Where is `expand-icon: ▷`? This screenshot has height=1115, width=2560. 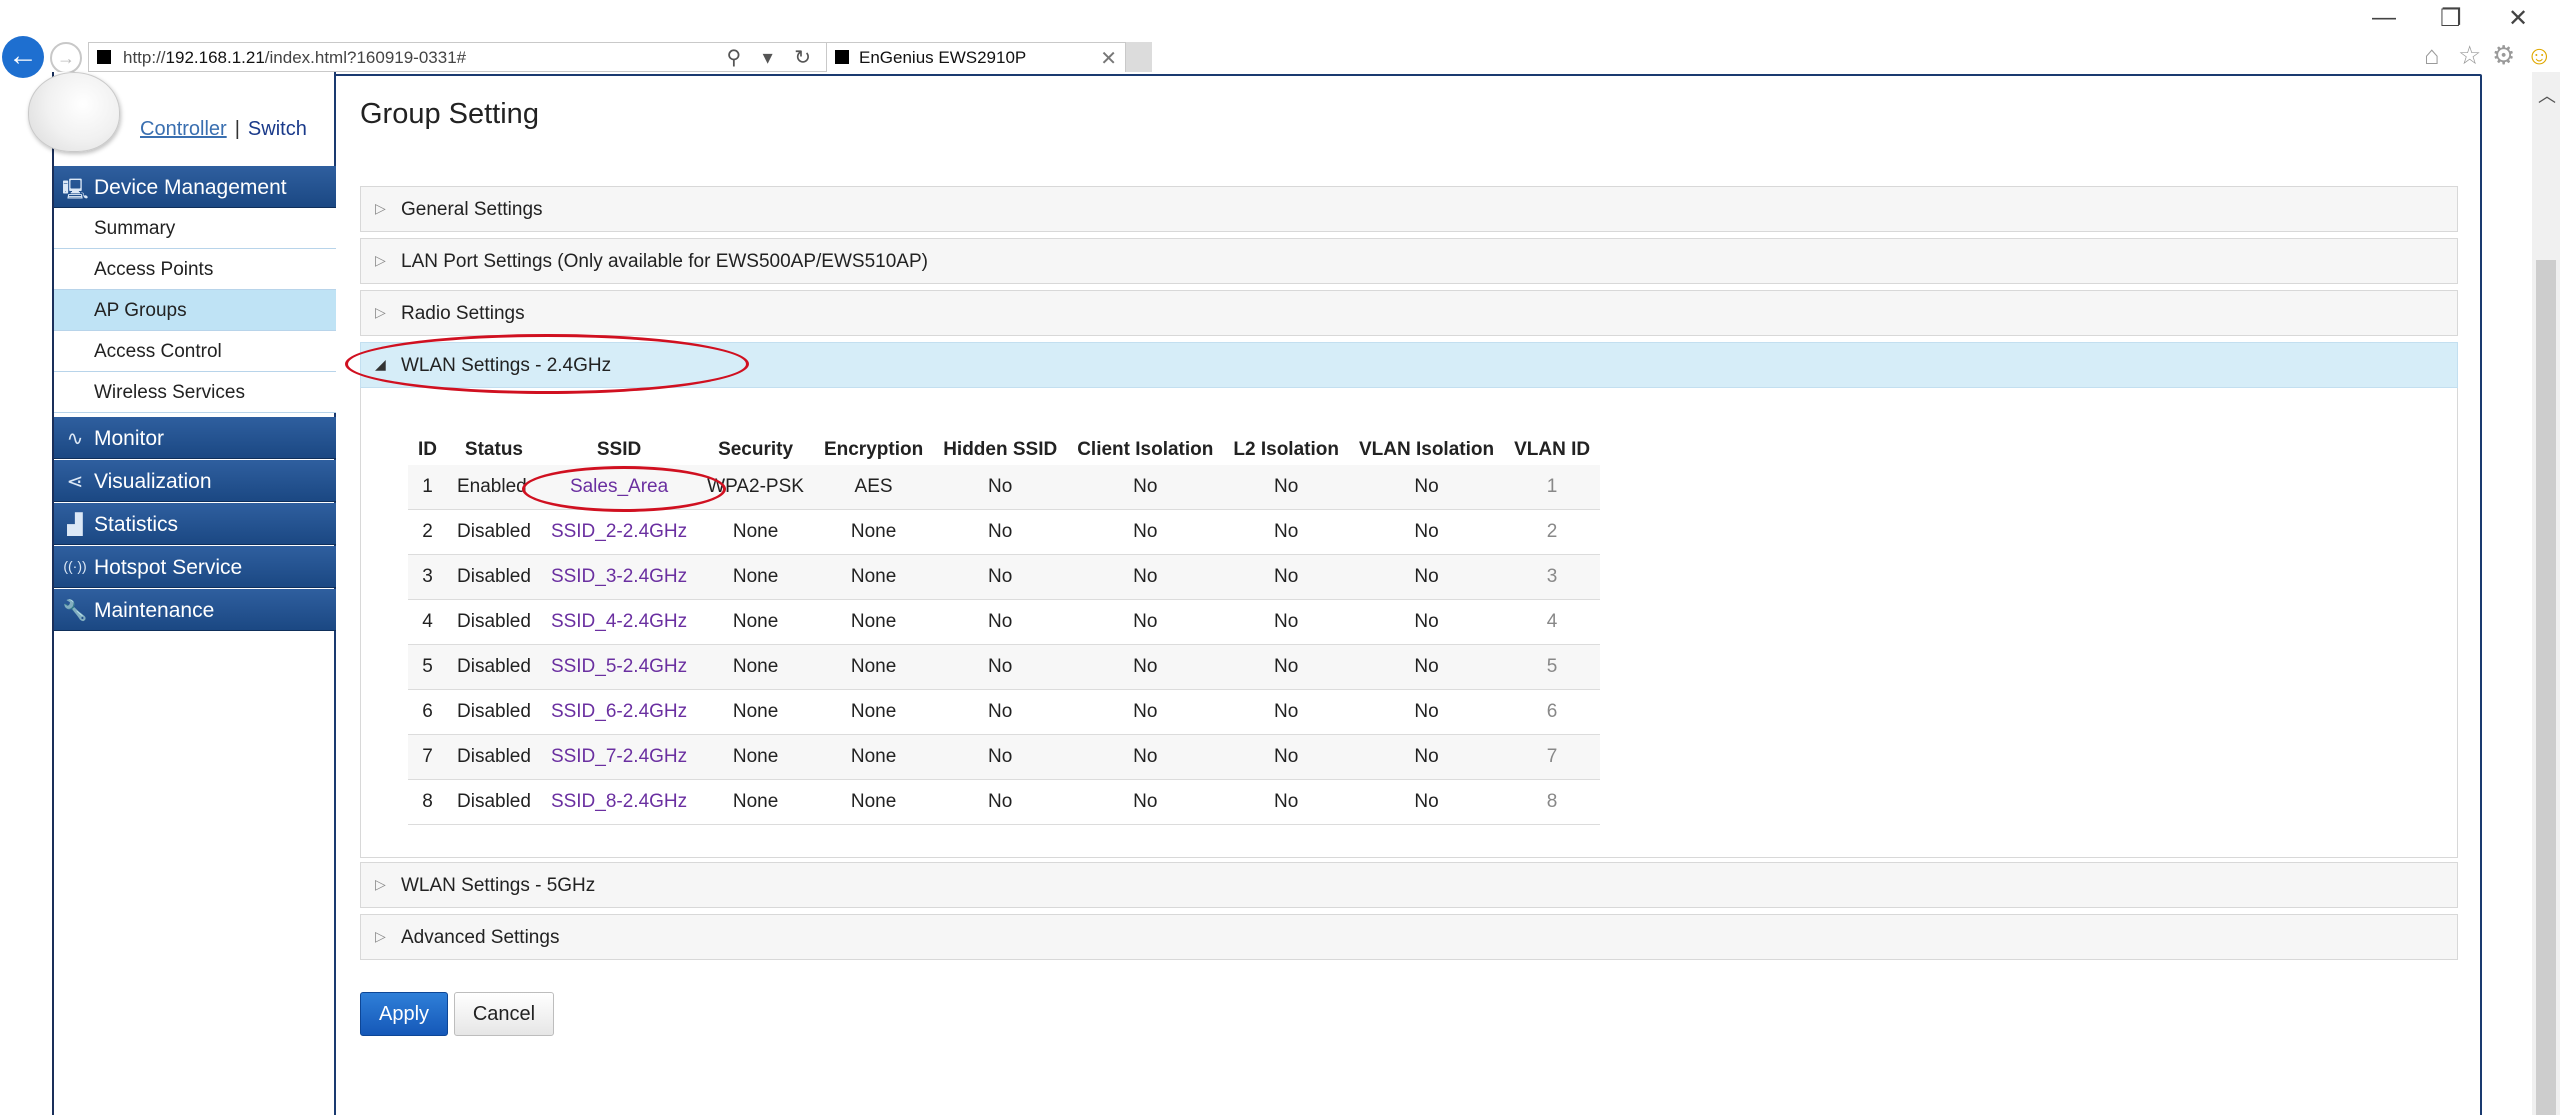
expand-icon: ▷ is located at coordinates (380, 260).